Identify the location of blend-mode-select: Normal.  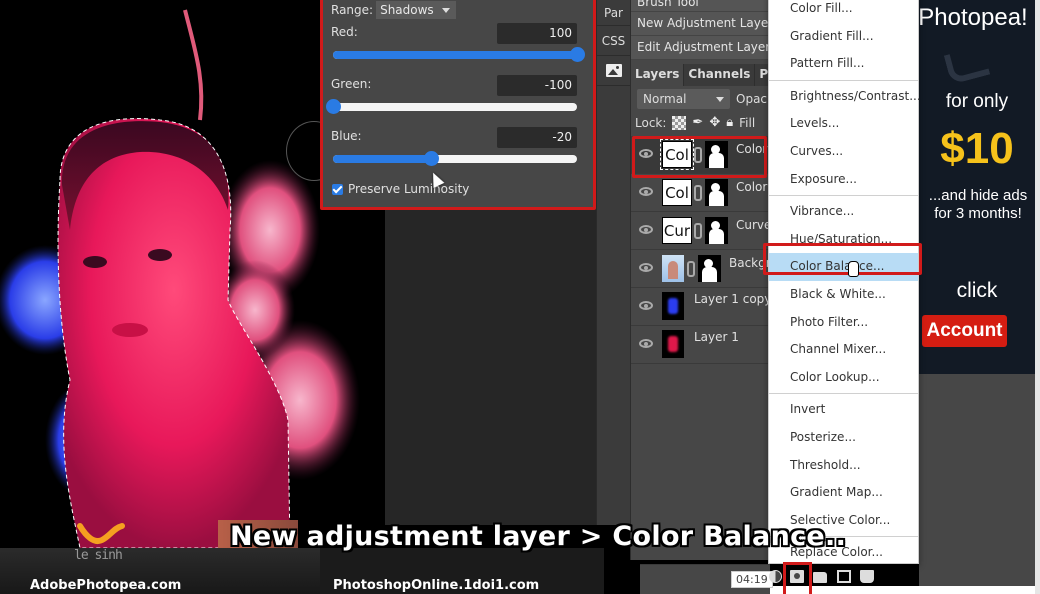
(683, 99).